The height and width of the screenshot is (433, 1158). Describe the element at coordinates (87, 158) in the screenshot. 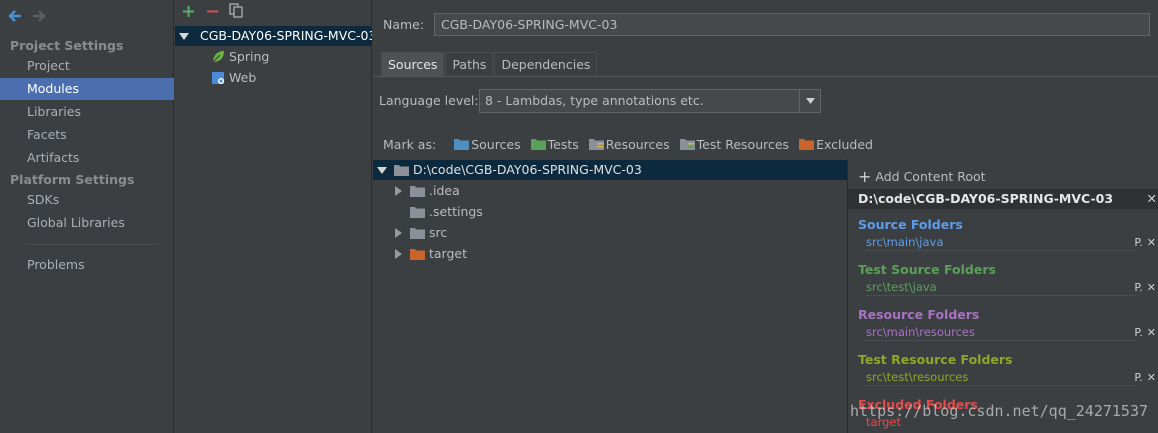

I see `nav-item-artifacts: Artifacts` at that location.